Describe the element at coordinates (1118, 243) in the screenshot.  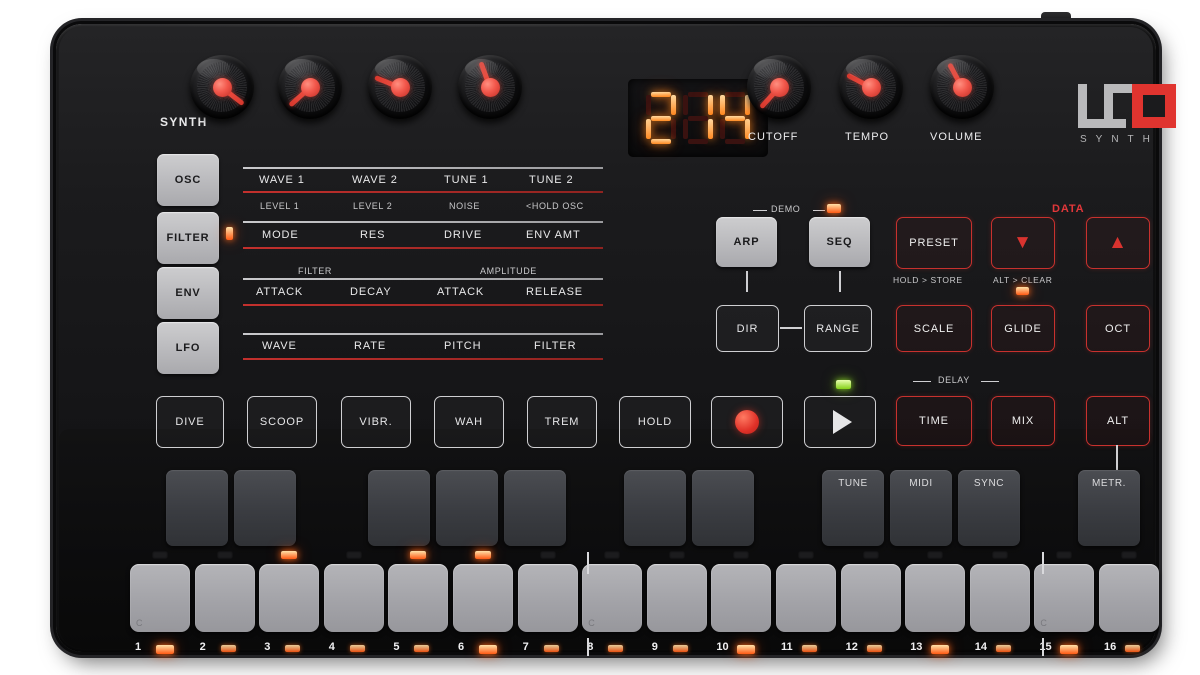
I see `button-data-up: ▲` at that location.